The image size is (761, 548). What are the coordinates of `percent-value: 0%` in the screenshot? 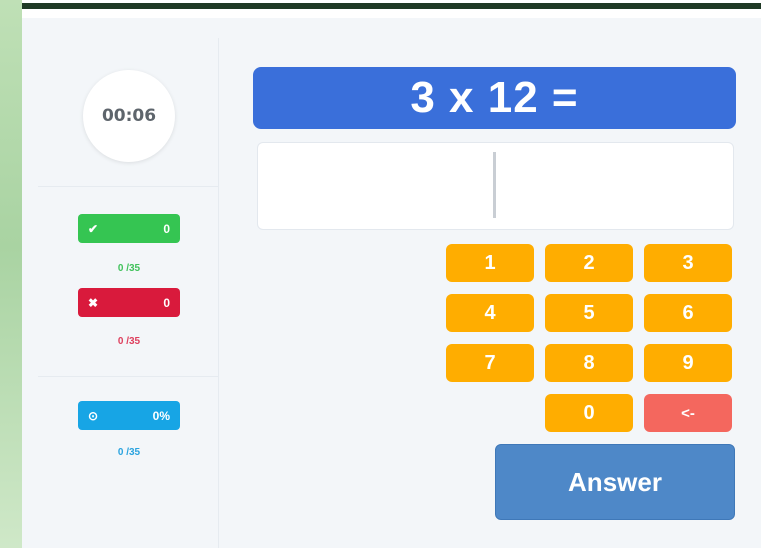 It's located at (161, 415).